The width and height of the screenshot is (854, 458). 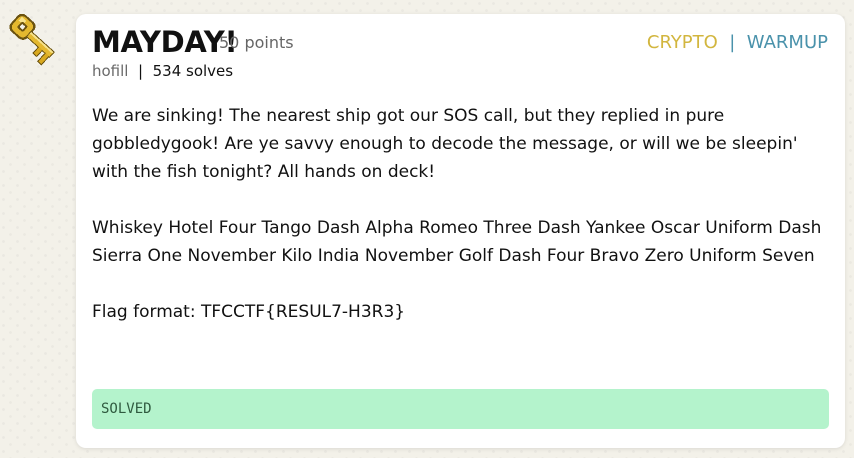 I want to click on description-flag-format: Flag format: TFCCTF{RESUL7-H3R3}, so click(x=249, y=312).